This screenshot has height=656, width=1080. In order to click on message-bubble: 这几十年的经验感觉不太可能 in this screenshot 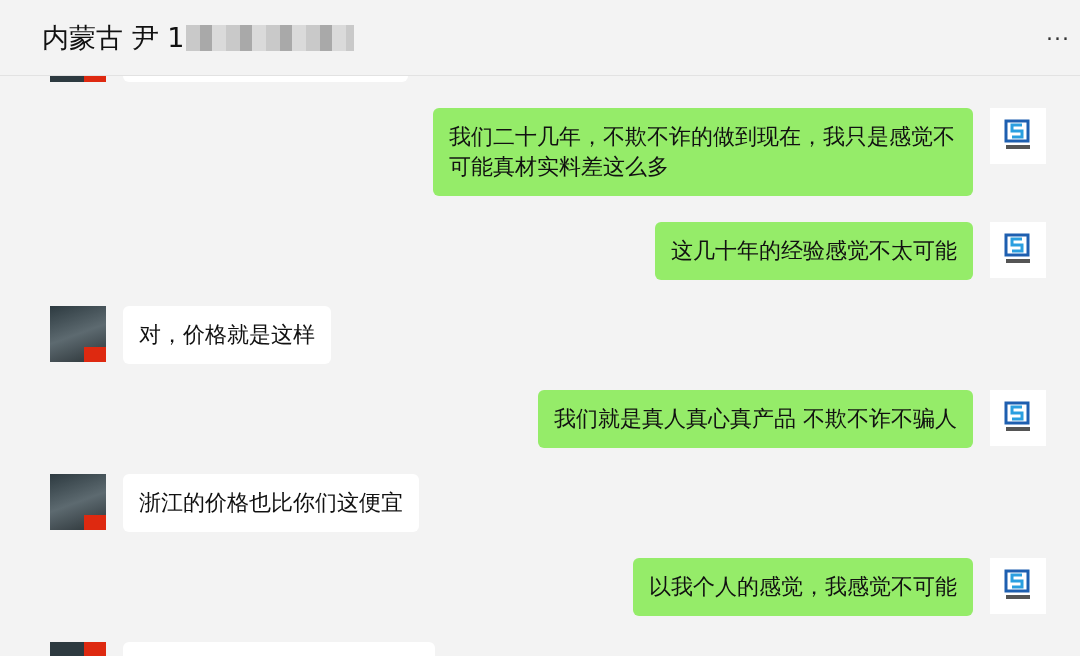, I will do `click(814, 251)`.